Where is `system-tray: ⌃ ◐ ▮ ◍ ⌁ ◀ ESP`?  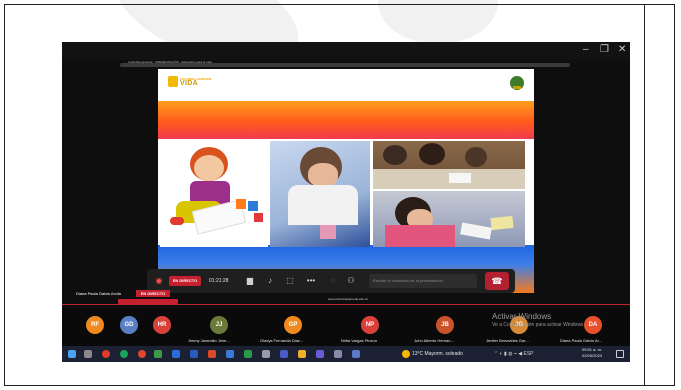 system-tray: ⌃ ◐ ▮ ◍ ⌁ ◀ ESP is located at coordinates (514, 354).